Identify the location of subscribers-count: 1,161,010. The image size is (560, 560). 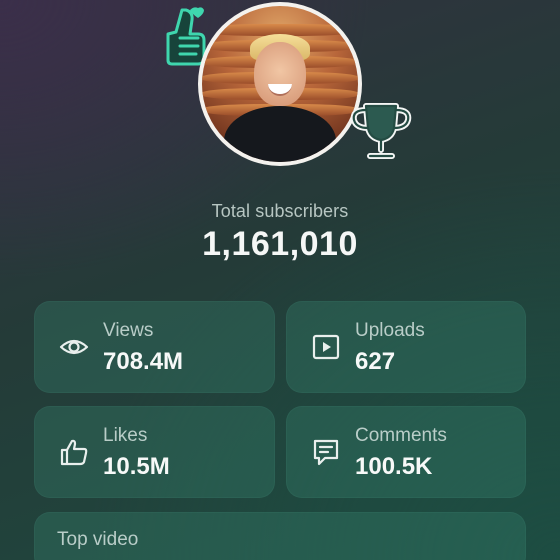
(280, 244).